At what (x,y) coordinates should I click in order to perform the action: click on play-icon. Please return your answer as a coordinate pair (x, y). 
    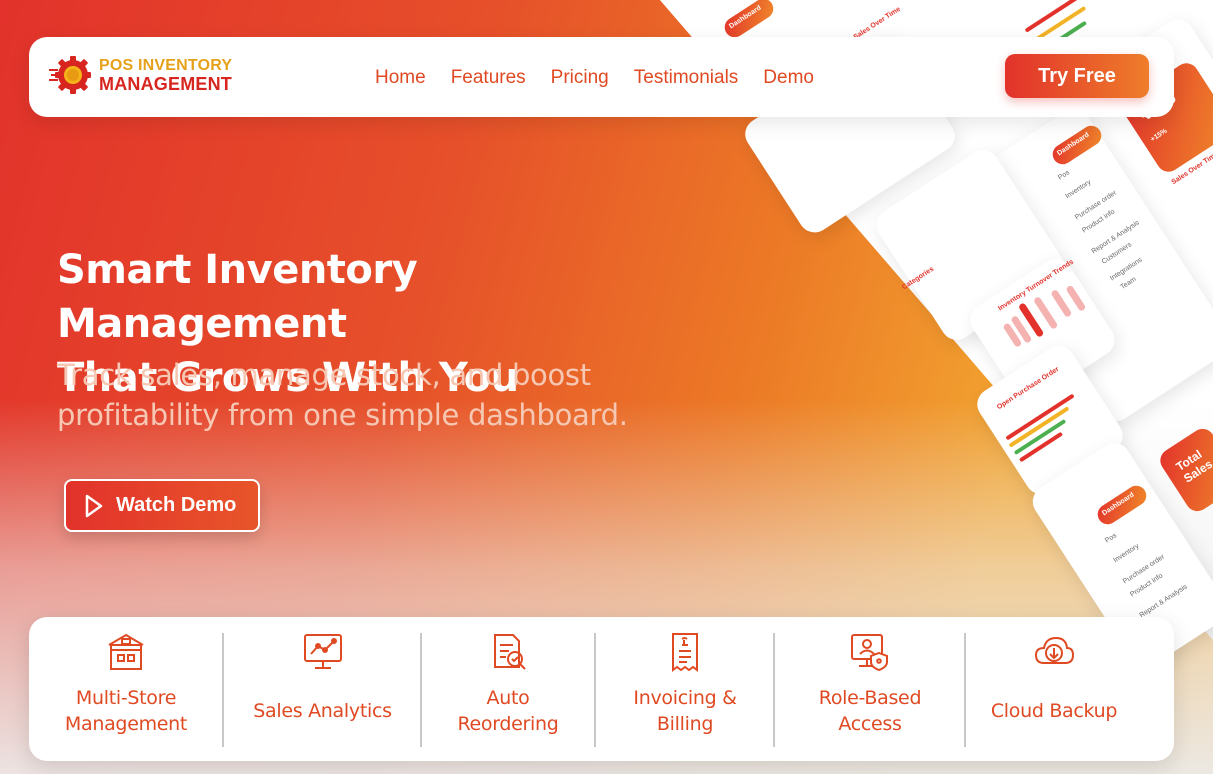
    Looking at the image, I should click on (94, 505).